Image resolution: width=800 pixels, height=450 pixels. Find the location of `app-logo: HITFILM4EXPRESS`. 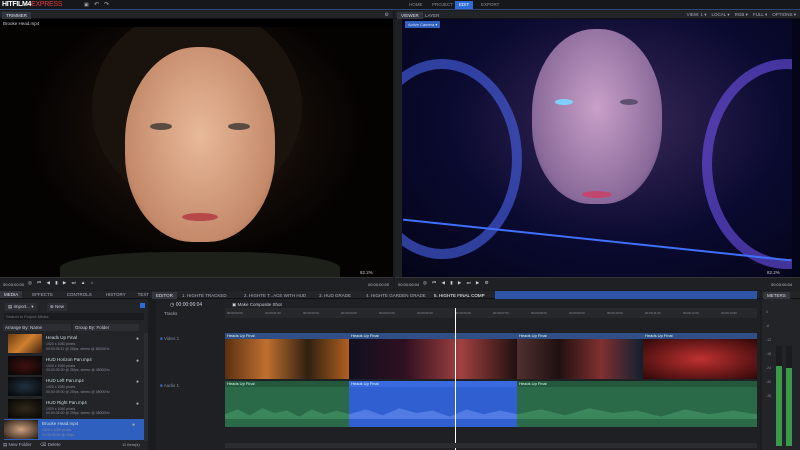

app-logo: HITFILM4EXPRESS is located at coordinates (32, 4).